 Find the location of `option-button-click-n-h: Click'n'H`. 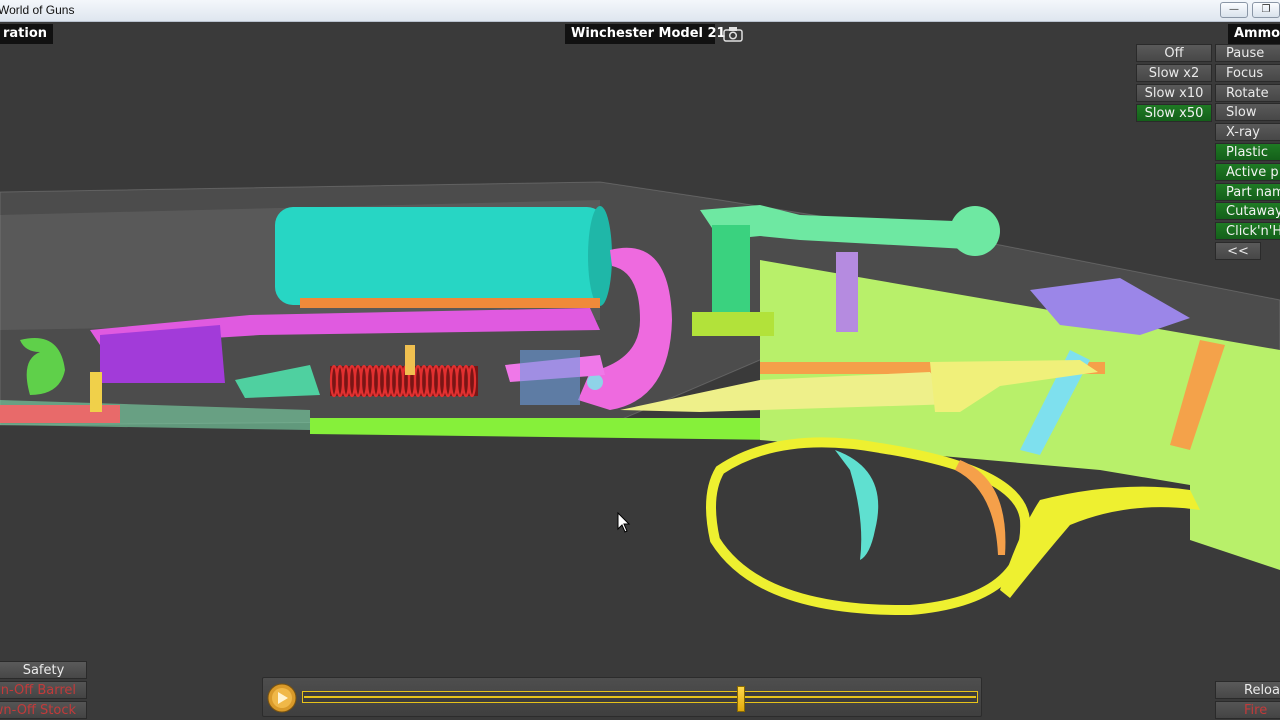

option-button-click-n-h: Click'n'H is located at coordinates (1247, 231).